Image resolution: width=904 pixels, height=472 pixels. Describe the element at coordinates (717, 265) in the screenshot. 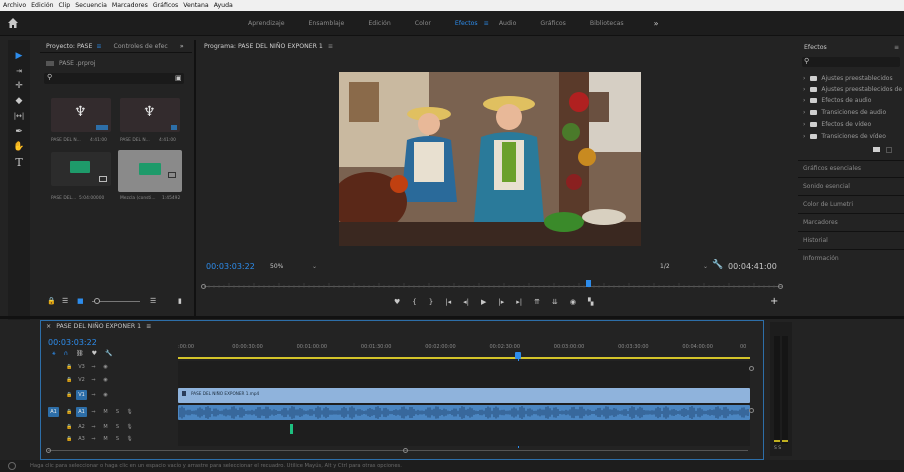

I see `wrench-icon: 🔧` at that location.